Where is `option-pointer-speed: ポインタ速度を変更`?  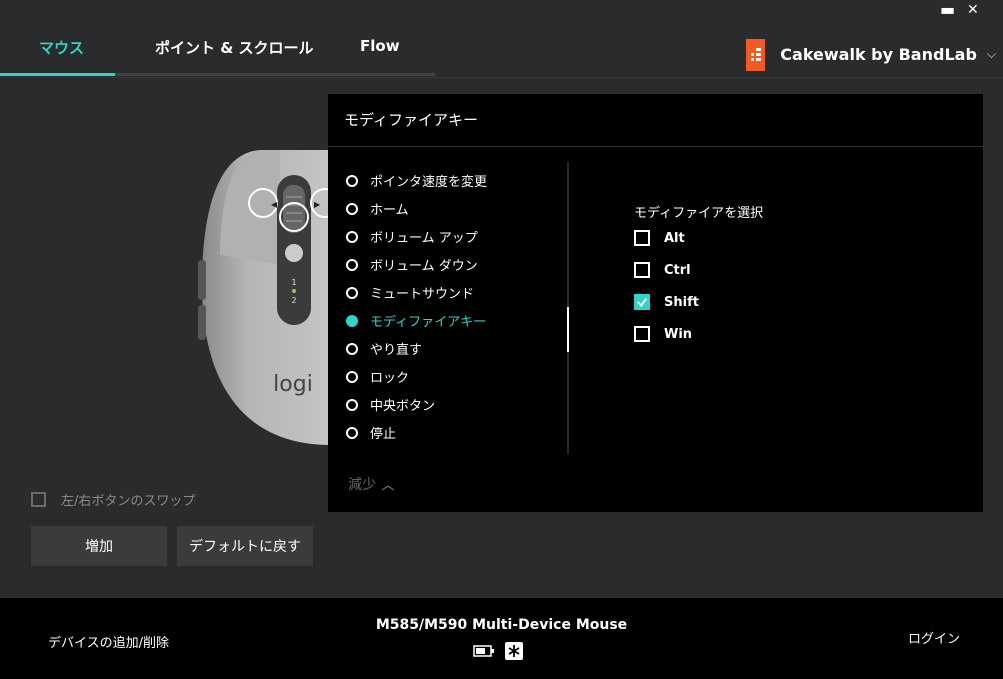
option-pointer-speed: ポインタ速度を変更 is located at coordinates (416, 180).